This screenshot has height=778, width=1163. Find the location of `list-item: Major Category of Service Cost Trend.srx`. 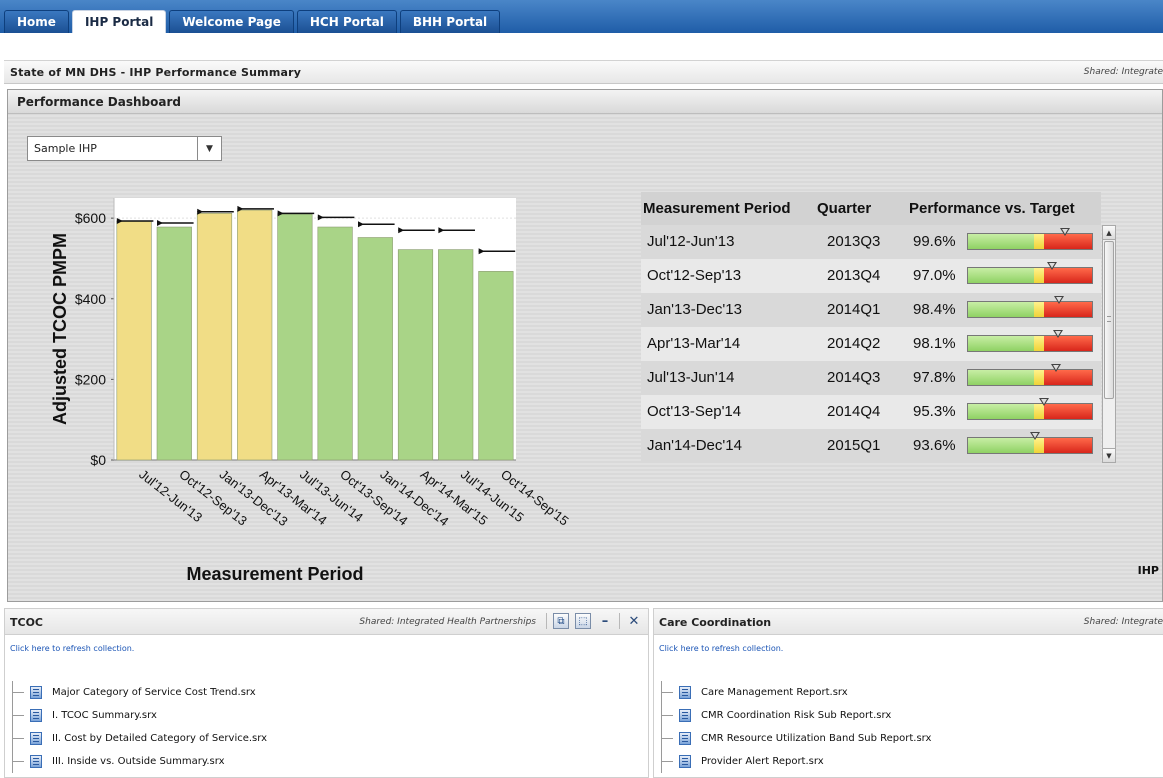

list-item: Major Category of Service Cost Trend.srx is located at coordinates (139, 692).